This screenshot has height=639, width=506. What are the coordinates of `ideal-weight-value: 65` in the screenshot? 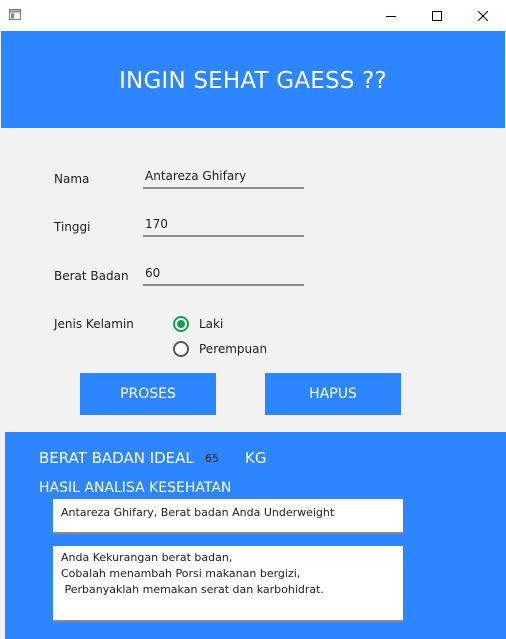 It's located at (212, 458).